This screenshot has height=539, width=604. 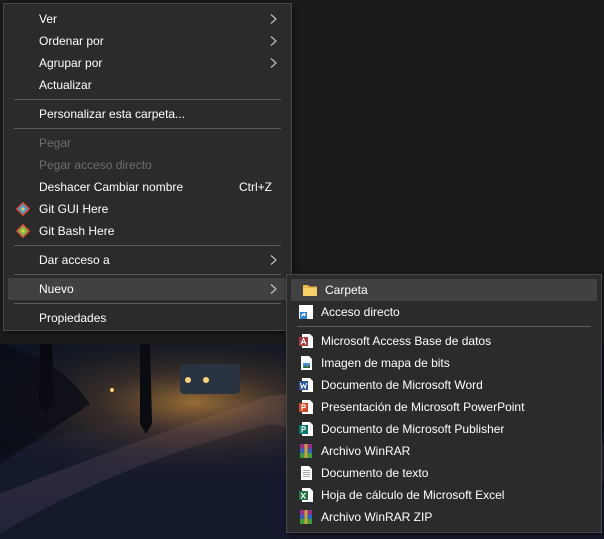 I want to click on bitmap-file-icon, so click(x=306, y=363).